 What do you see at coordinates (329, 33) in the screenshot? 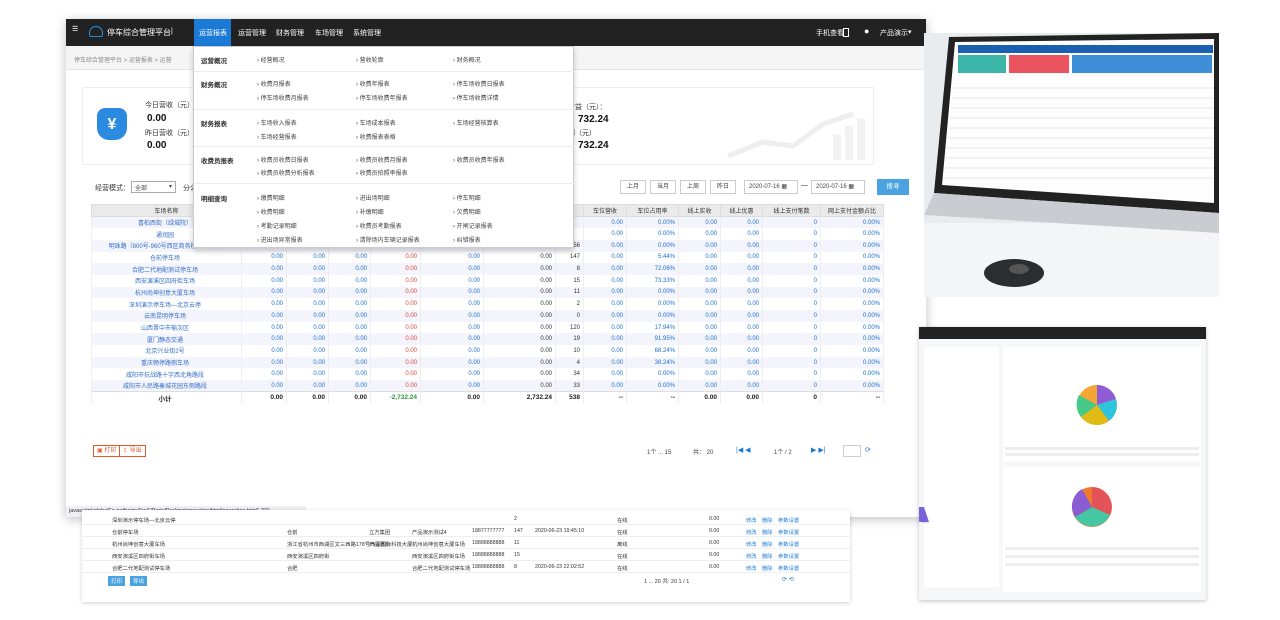
I see `nav-tab-park: 车场管理` at bounding box center [329, 33].